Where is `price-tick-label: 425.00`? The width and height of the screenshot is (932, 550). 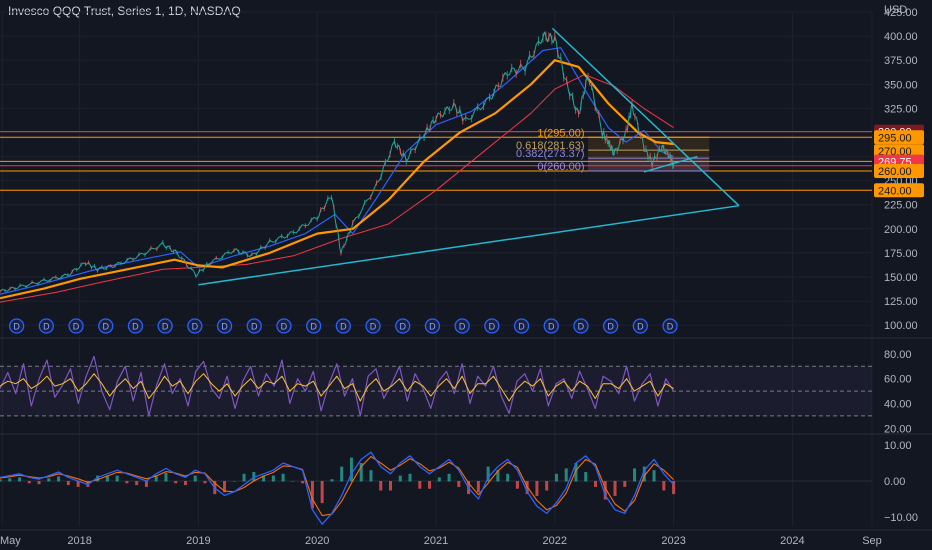
price-tick-label: 425.00 is located at coordinates (901, 13).